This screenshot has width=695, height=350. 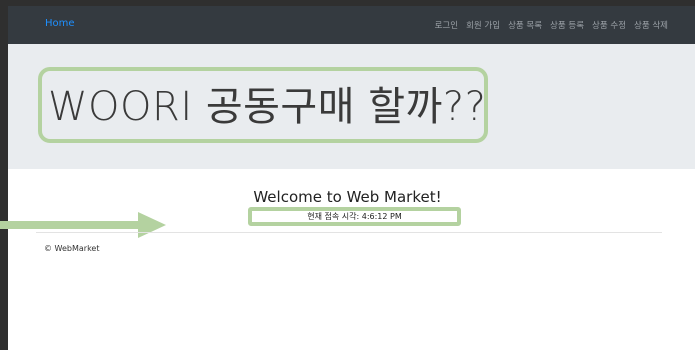 I want to click on nav-product-list: 상품 목록, so click(x=525, y=25).